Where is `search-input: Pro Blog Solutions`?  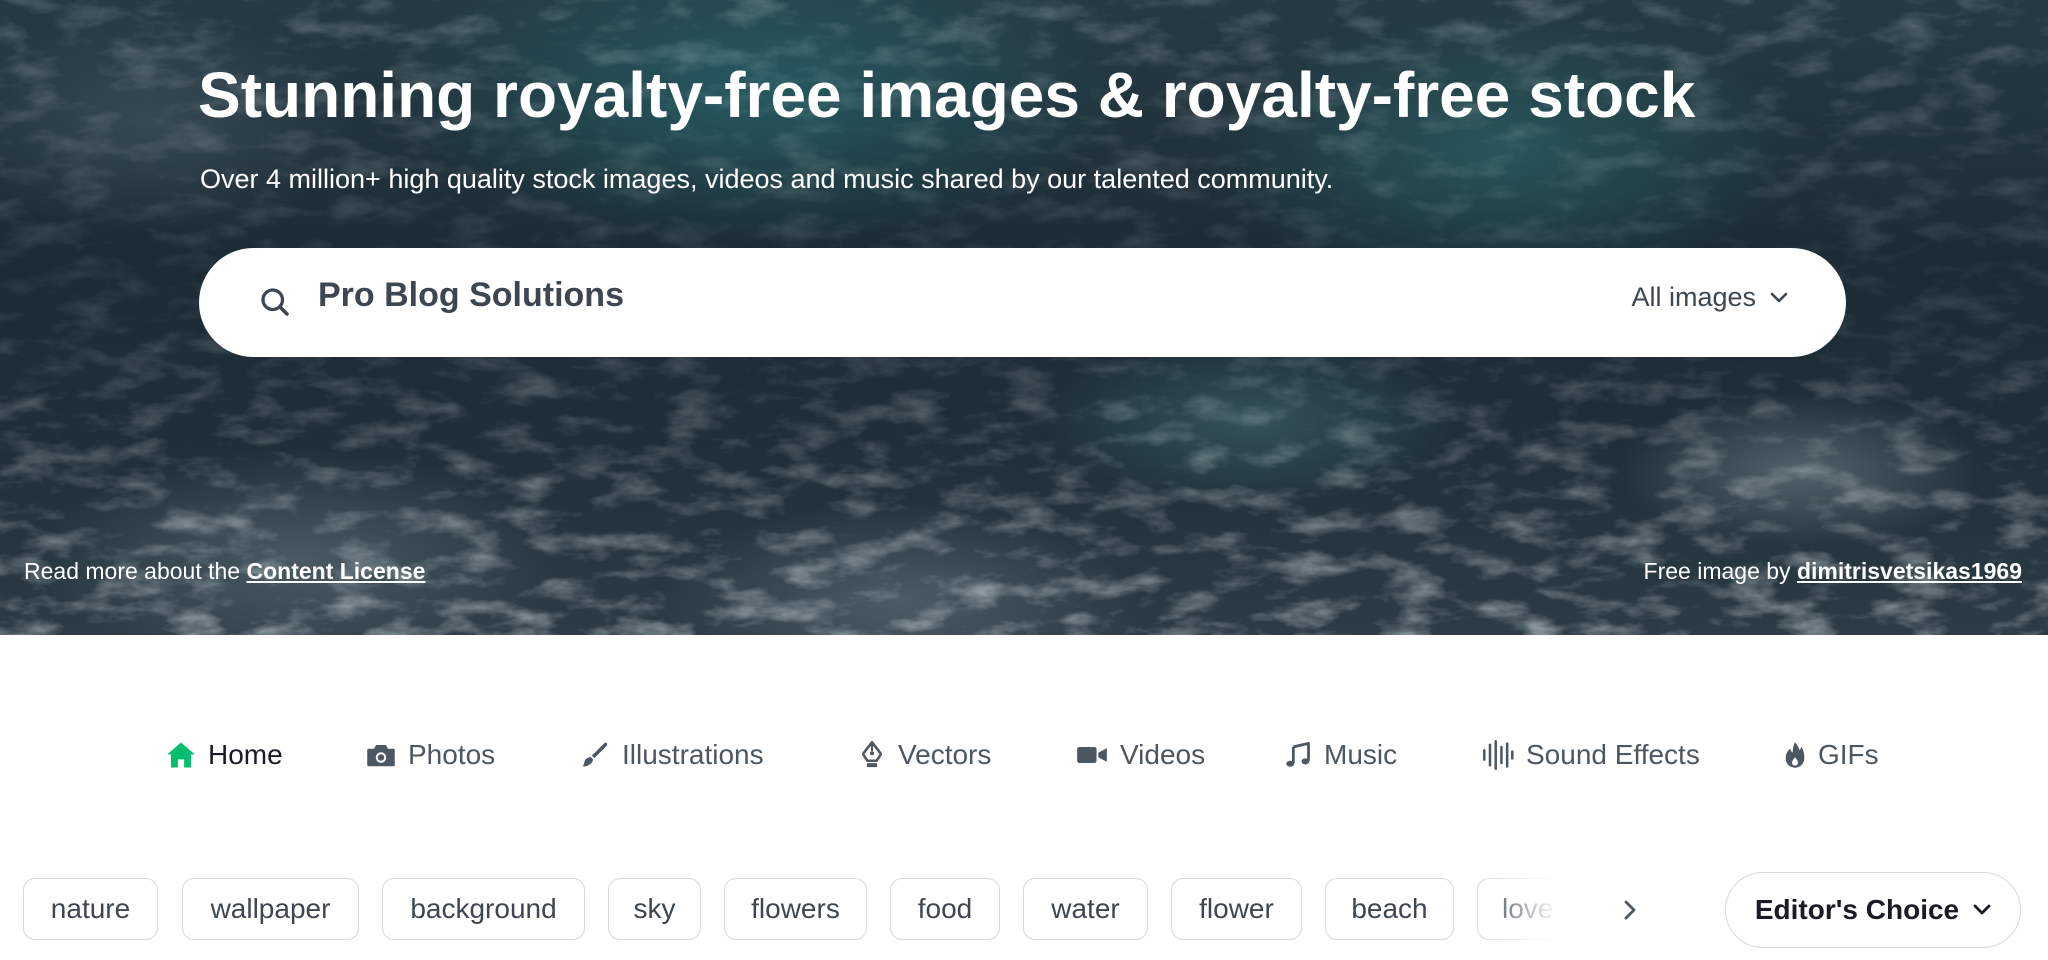 search-input: Pro Blog Solutions is located at coordinates (471, 295).